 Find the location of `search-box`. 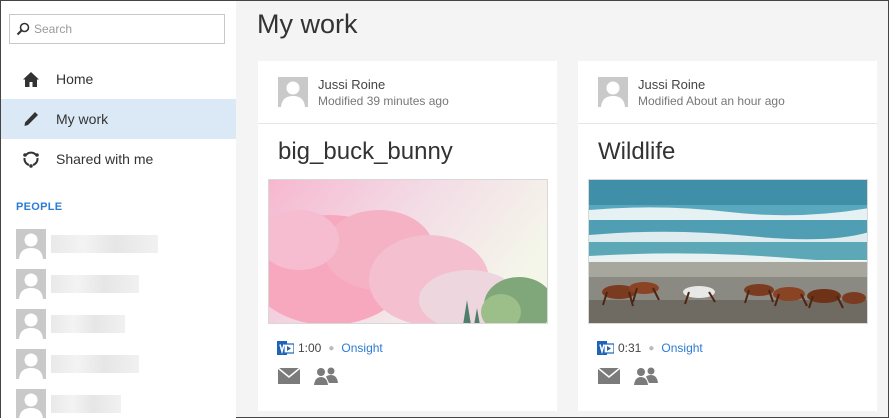

search-box is located at coordinates (117, 29).